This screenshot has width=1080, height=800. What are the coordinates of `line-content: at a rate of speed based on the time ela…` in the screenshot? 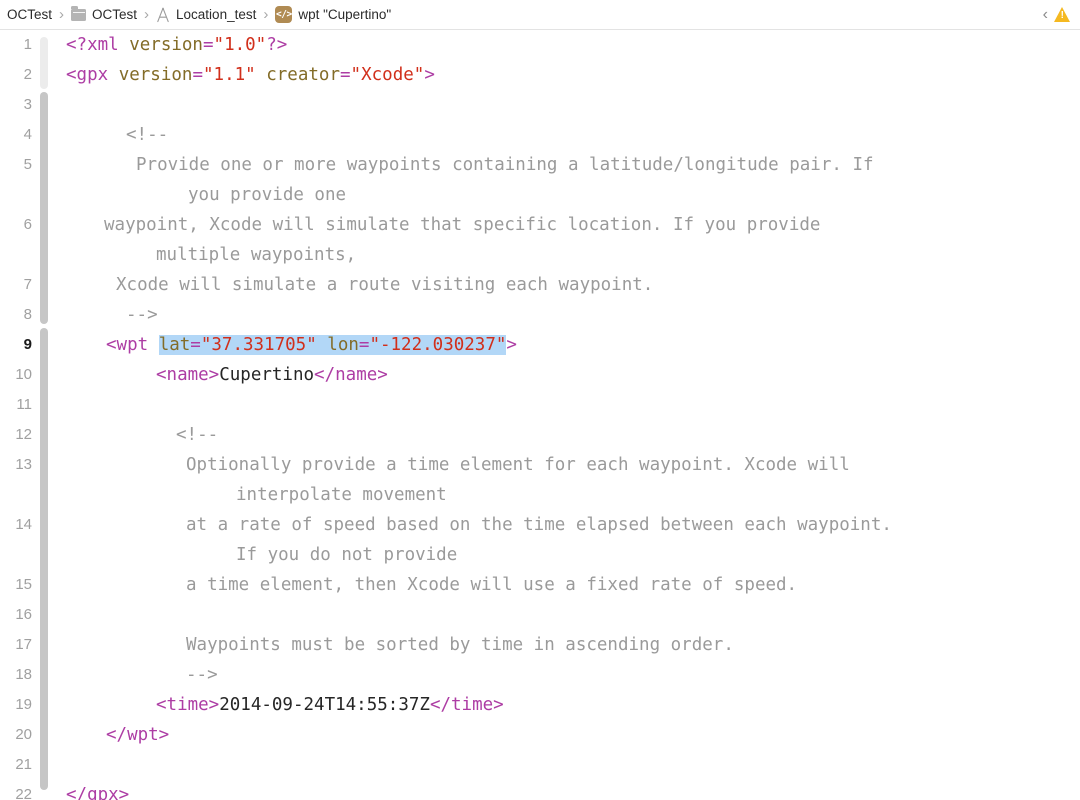 It's located at (558, 540).